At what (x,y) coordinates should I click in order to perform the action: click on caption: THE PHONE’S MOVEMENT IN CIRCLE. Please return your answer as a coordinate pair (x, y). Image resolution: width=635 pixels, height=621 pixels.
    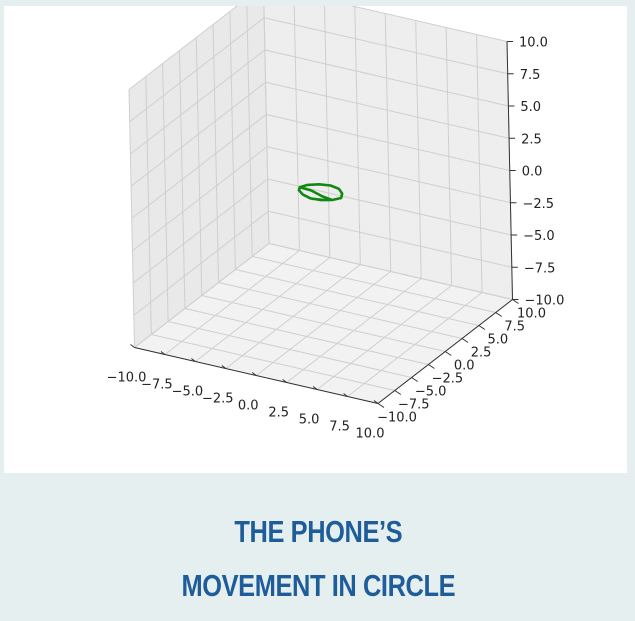
    Looking at the image, I should click on (318, 559).